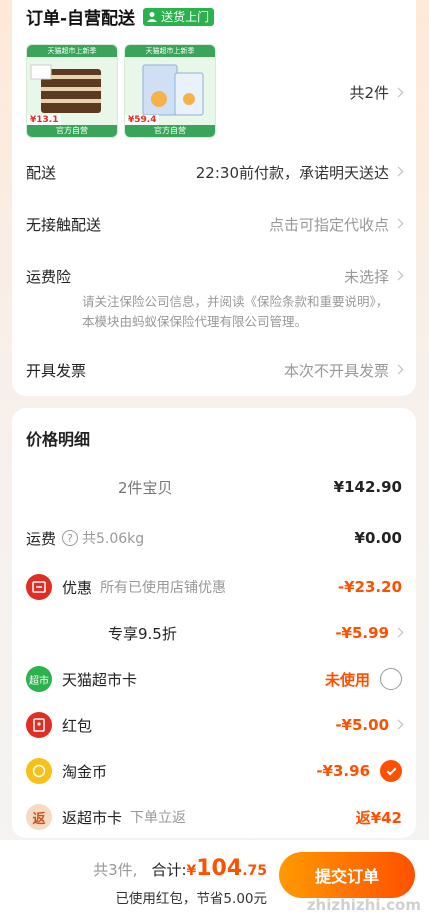 This screenshot has height=922, width=429. I want to click on thumb-price: ¥13.1, so click(44, 120).